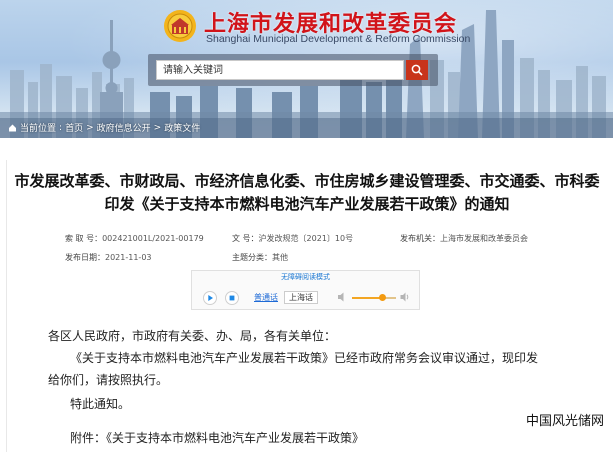  I want to click on volume-slider-knob, so click(383, 297).